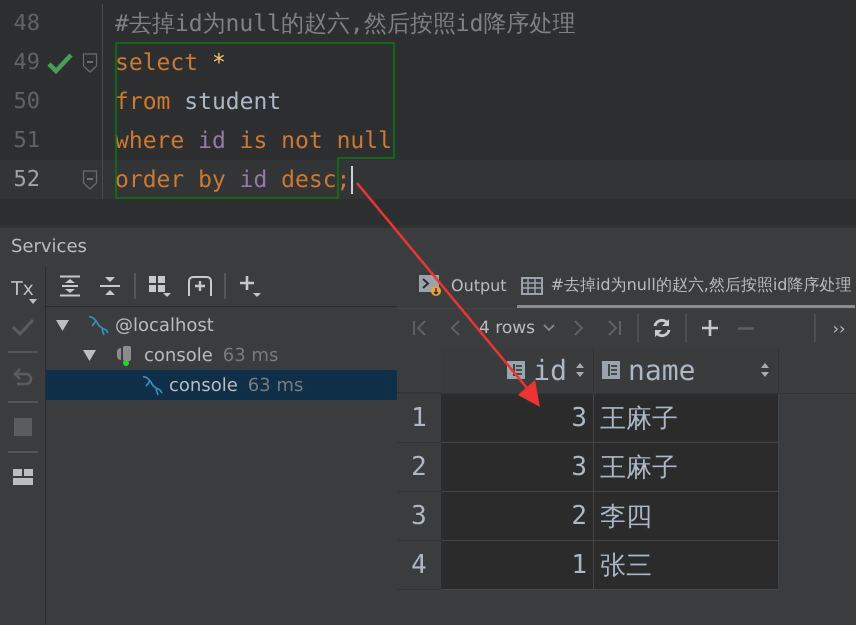 The height and width of the screenshot is (625, 856). Describe the element at coordinates (164, 325) in the screenshot. I see `tree-label: @localhost` at that location.